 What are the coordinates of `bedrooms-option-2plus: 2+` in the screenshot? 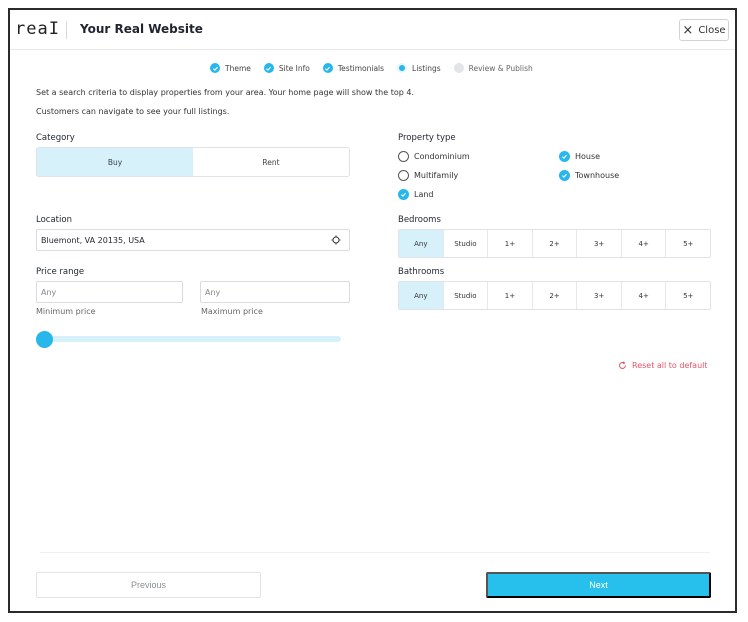 It's located at (554, 243).